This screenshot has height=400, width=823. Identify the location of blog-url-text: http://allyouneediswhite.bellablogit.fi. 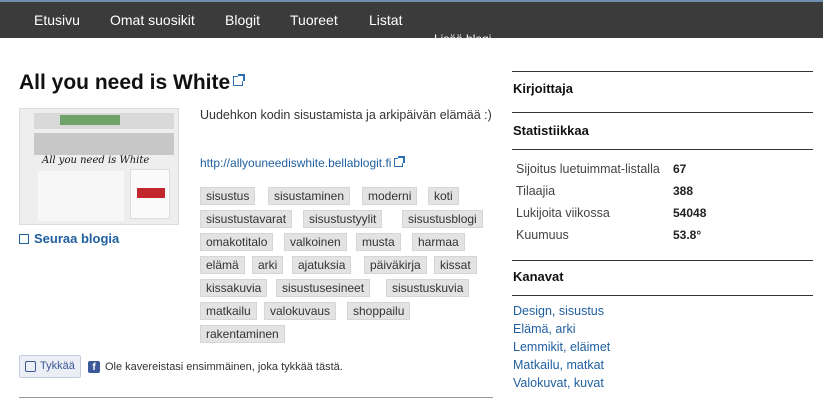
(296, 163).